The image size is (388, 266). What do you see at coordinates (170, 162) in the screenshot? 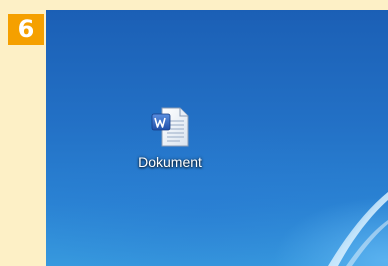
I see `desktop-icon-label: Dokument` at bounding box center [170, 162].